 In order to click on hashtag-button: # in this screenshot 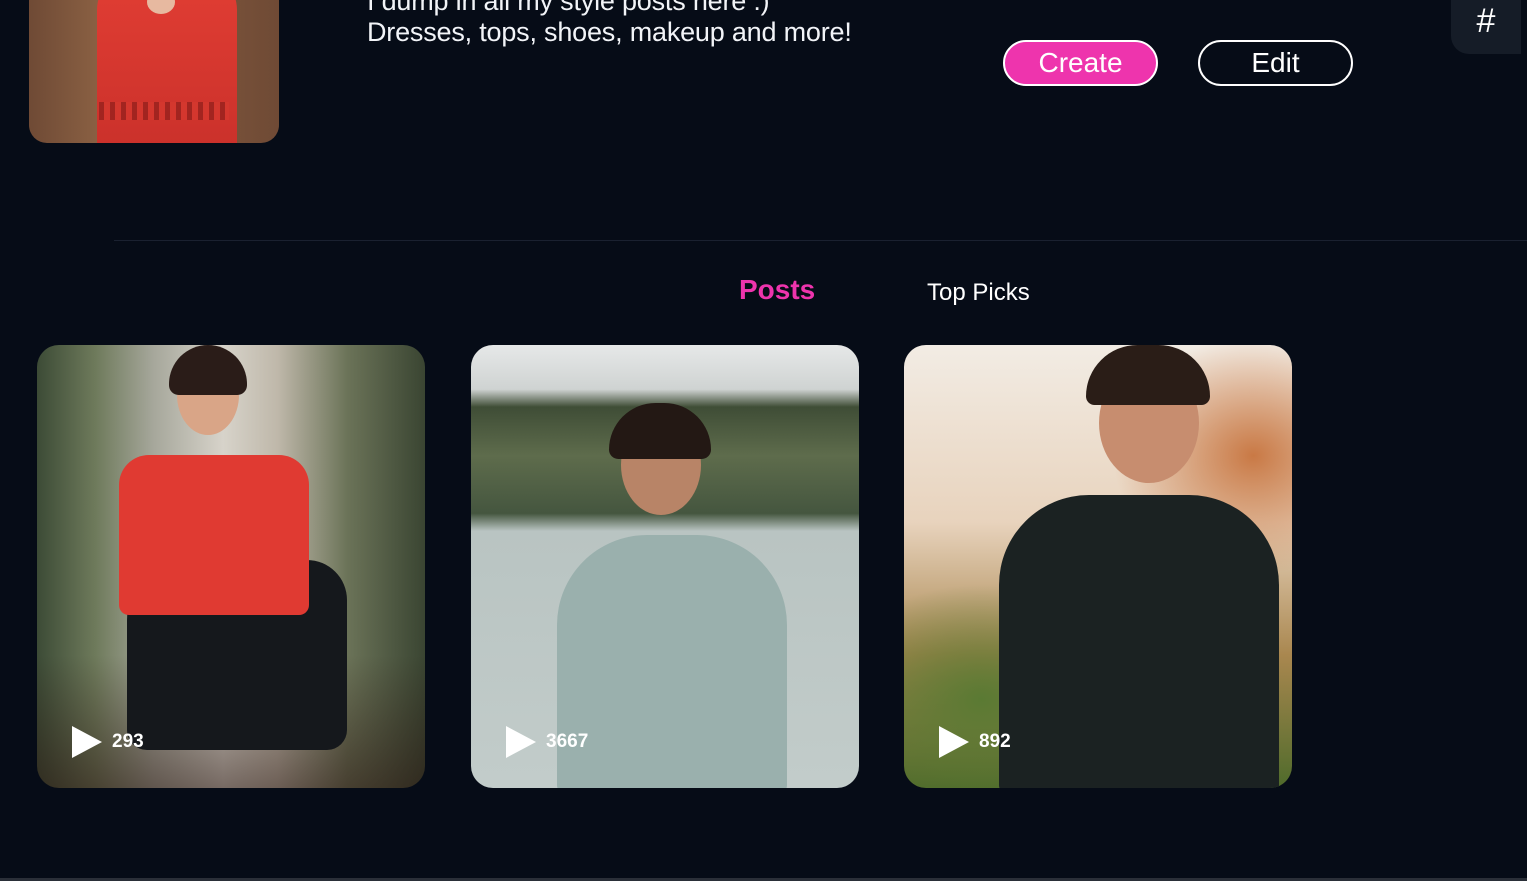, I will do `click(1486, 27)`.